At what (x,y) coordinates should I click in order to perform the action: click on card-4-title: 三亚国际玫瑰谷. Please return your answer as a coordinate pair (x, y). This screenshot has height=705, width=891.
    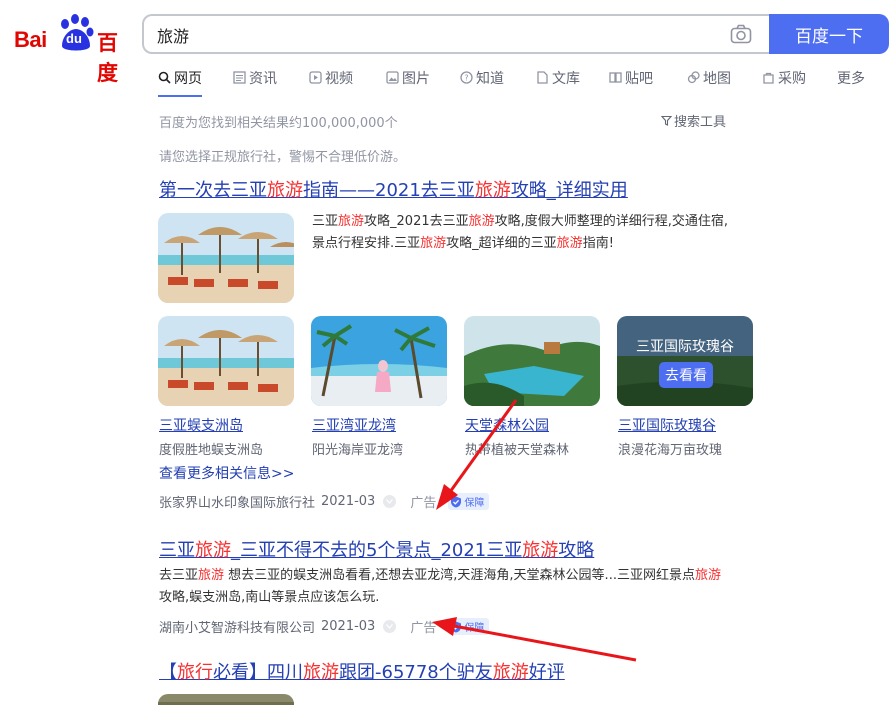
    Looking at the image, I should click on (667, 425).